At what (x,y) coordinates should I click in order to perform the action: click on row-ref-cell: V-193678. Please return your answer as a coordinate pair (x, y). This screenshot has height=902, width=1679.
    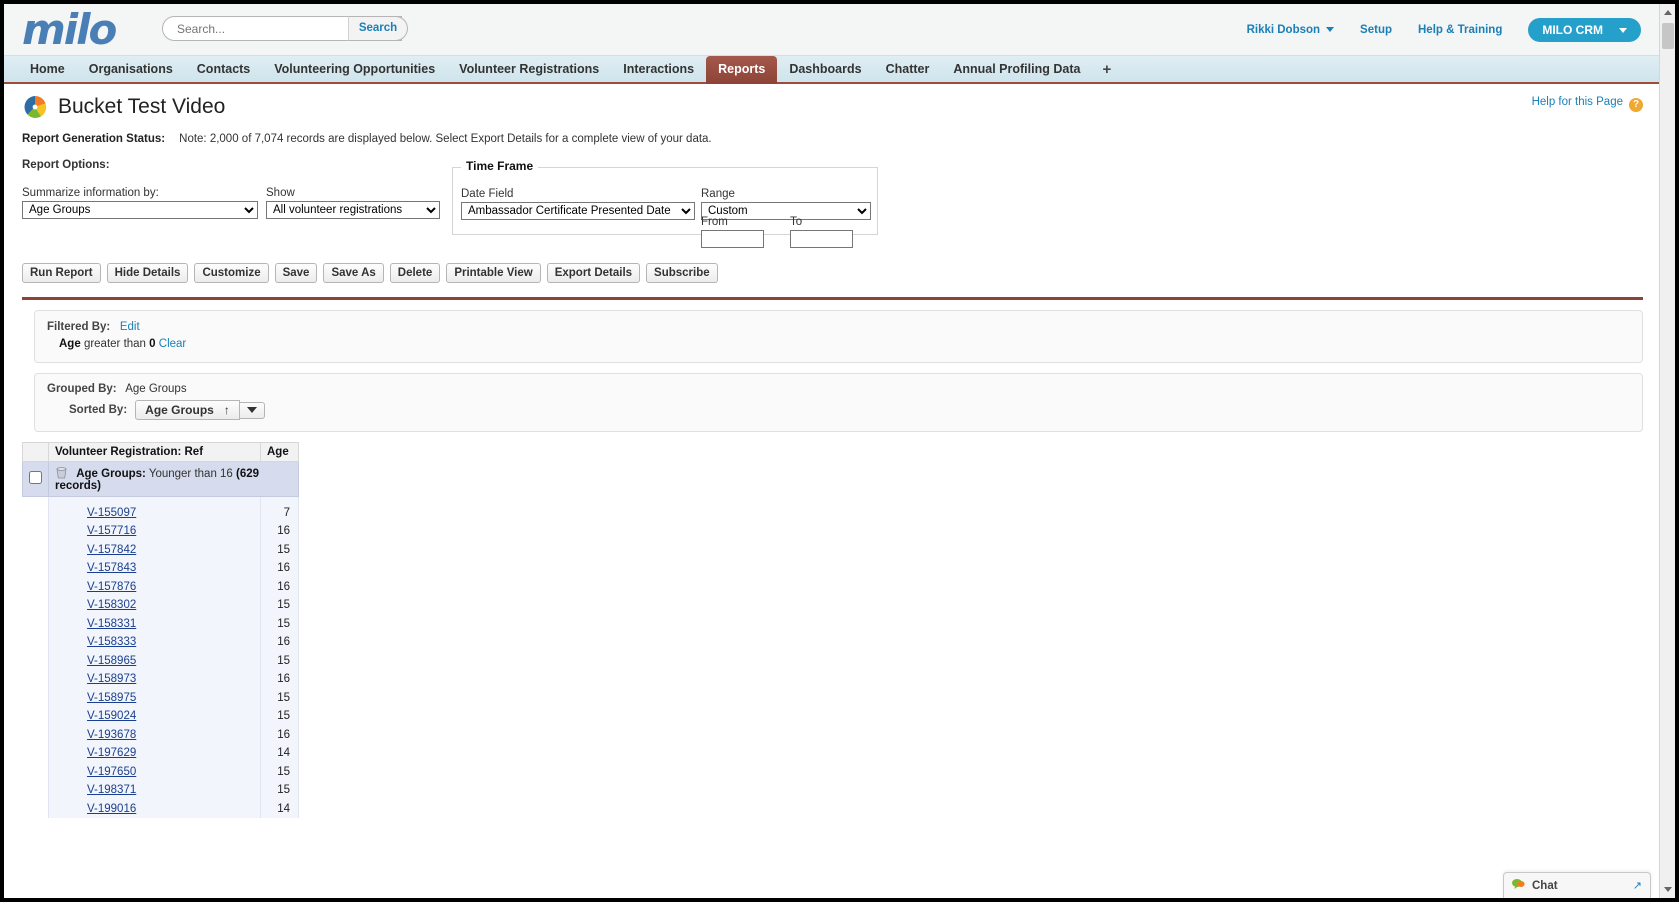
    Looking at the image, I should click on (154, 734).